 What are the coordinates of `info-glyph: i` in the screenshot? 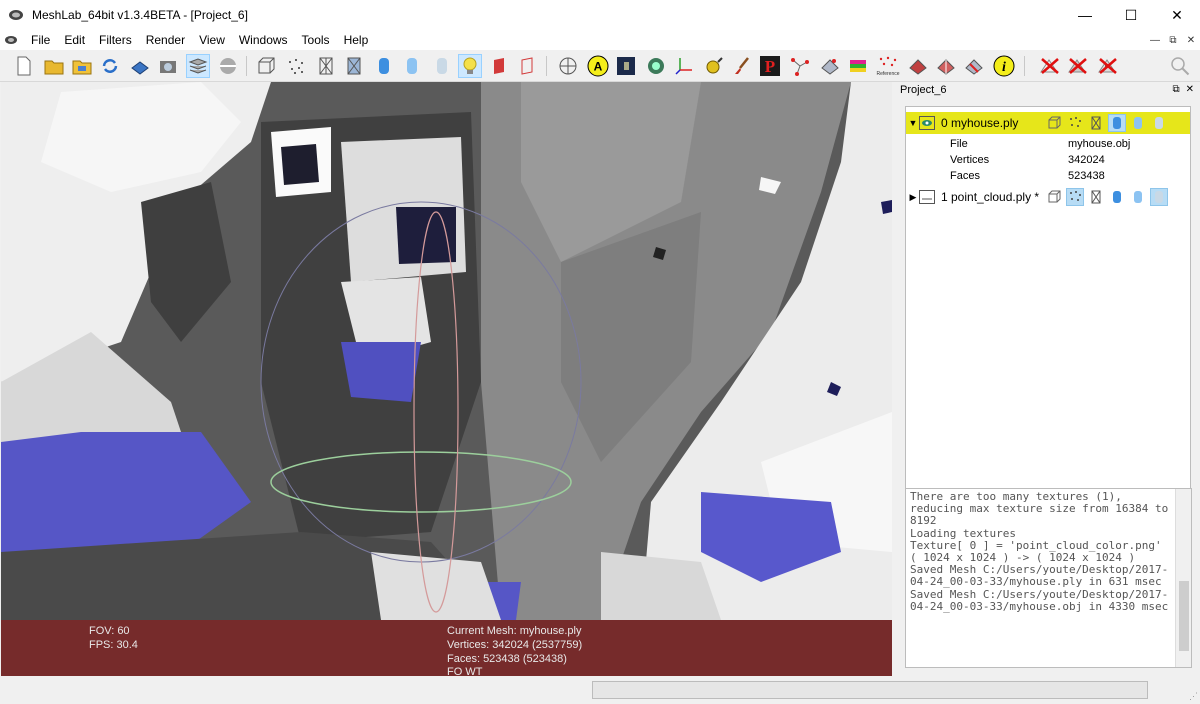 It's located at (1004, 67).